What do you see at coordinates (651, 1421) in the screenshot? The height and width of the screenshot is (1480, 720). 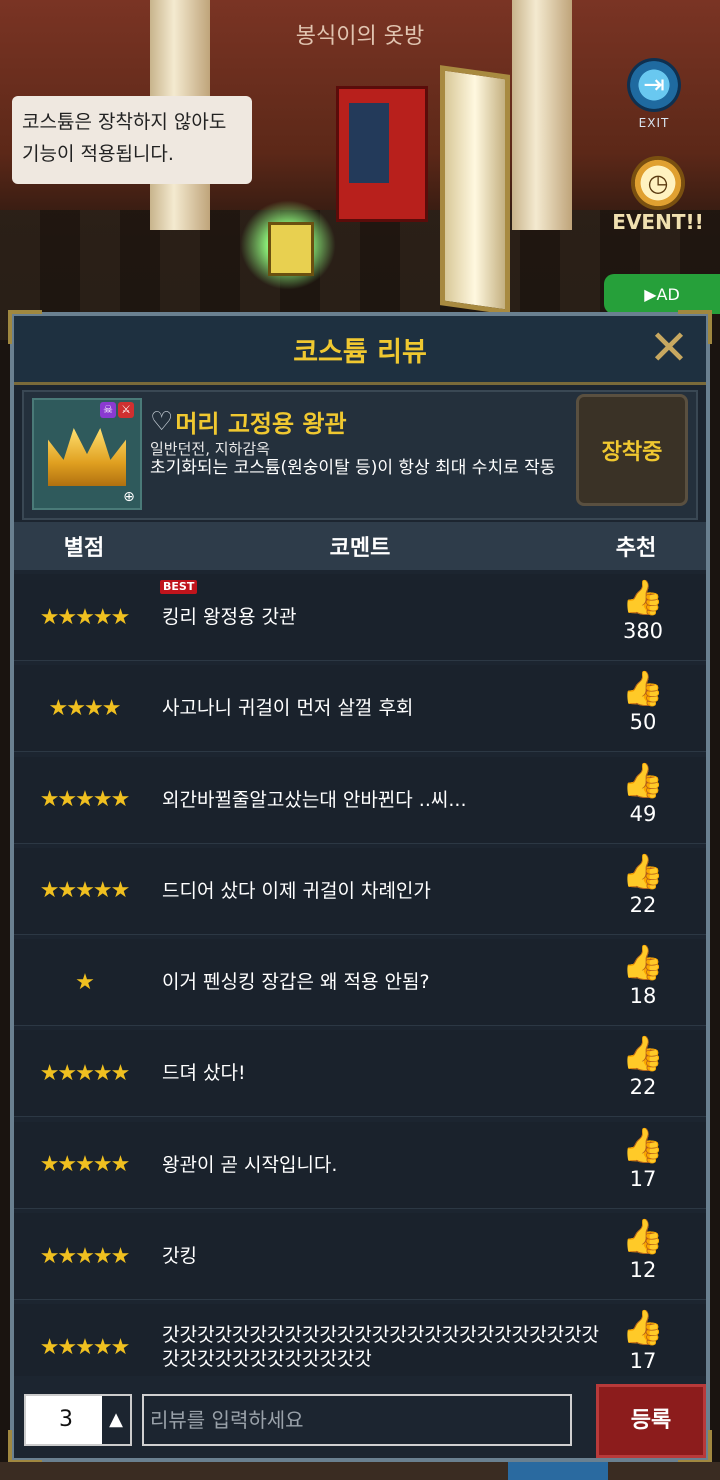 I see `submit-button: 등록` at bounding box center [651, 1421].